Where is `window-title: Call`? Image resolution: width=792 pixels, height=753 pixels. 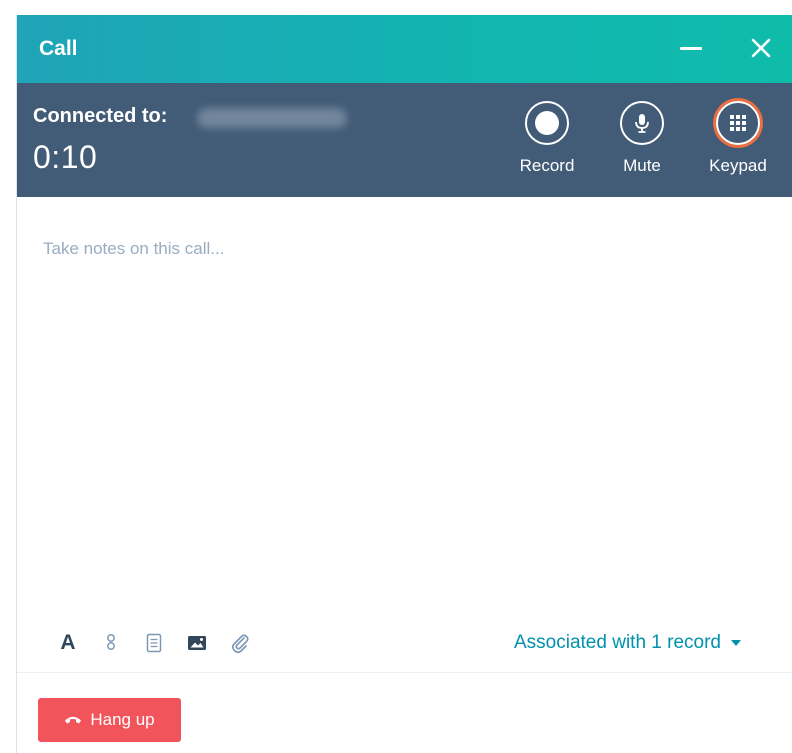 window-title: Call is located at coordinates (58, 48).